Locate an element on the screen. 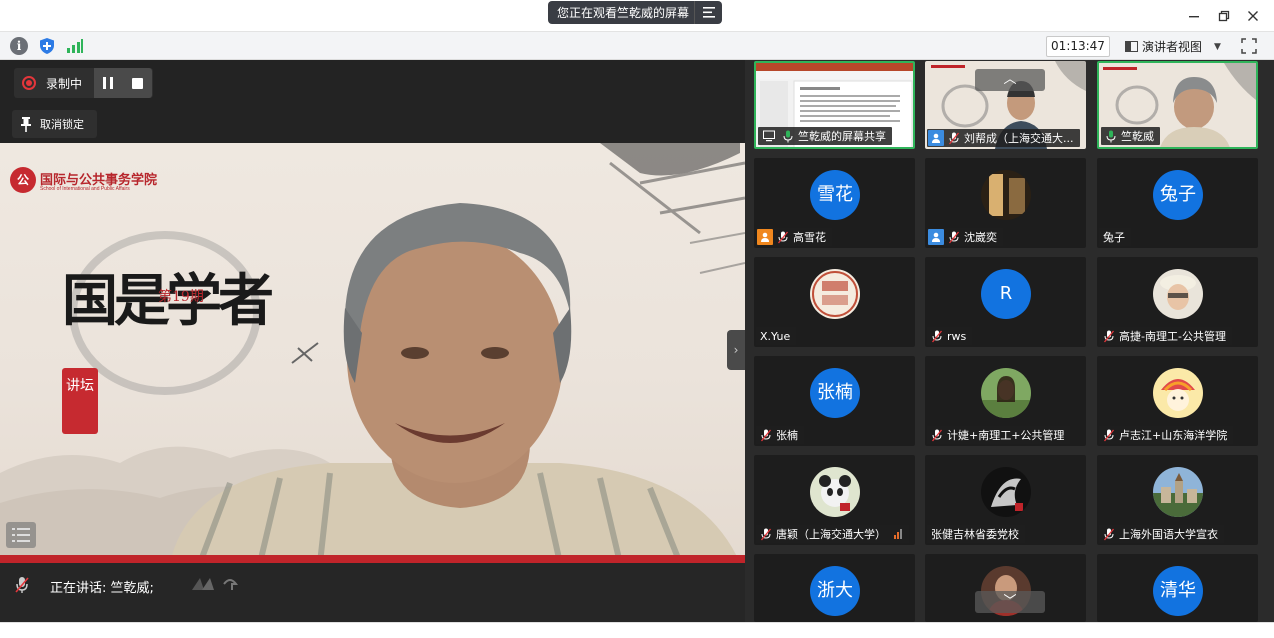  chevron-down-icon: ﹀ is located at coordinates (1010, 601).